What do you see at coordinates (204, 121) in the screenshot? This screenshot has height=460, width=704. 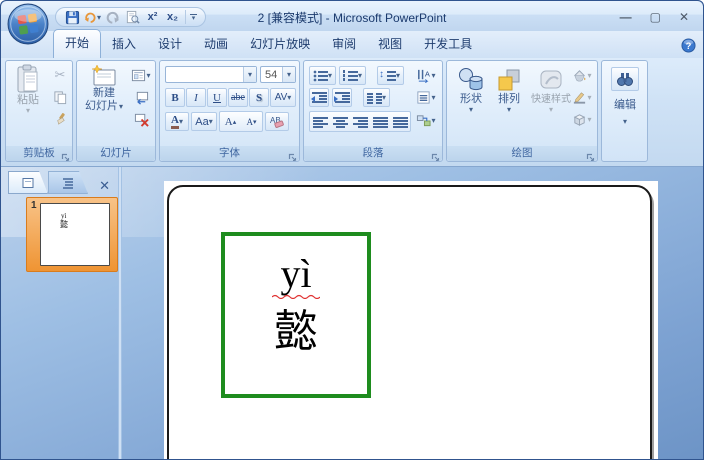 I see `change-case-button: Aa ▾` at bounding box center [204, 121].